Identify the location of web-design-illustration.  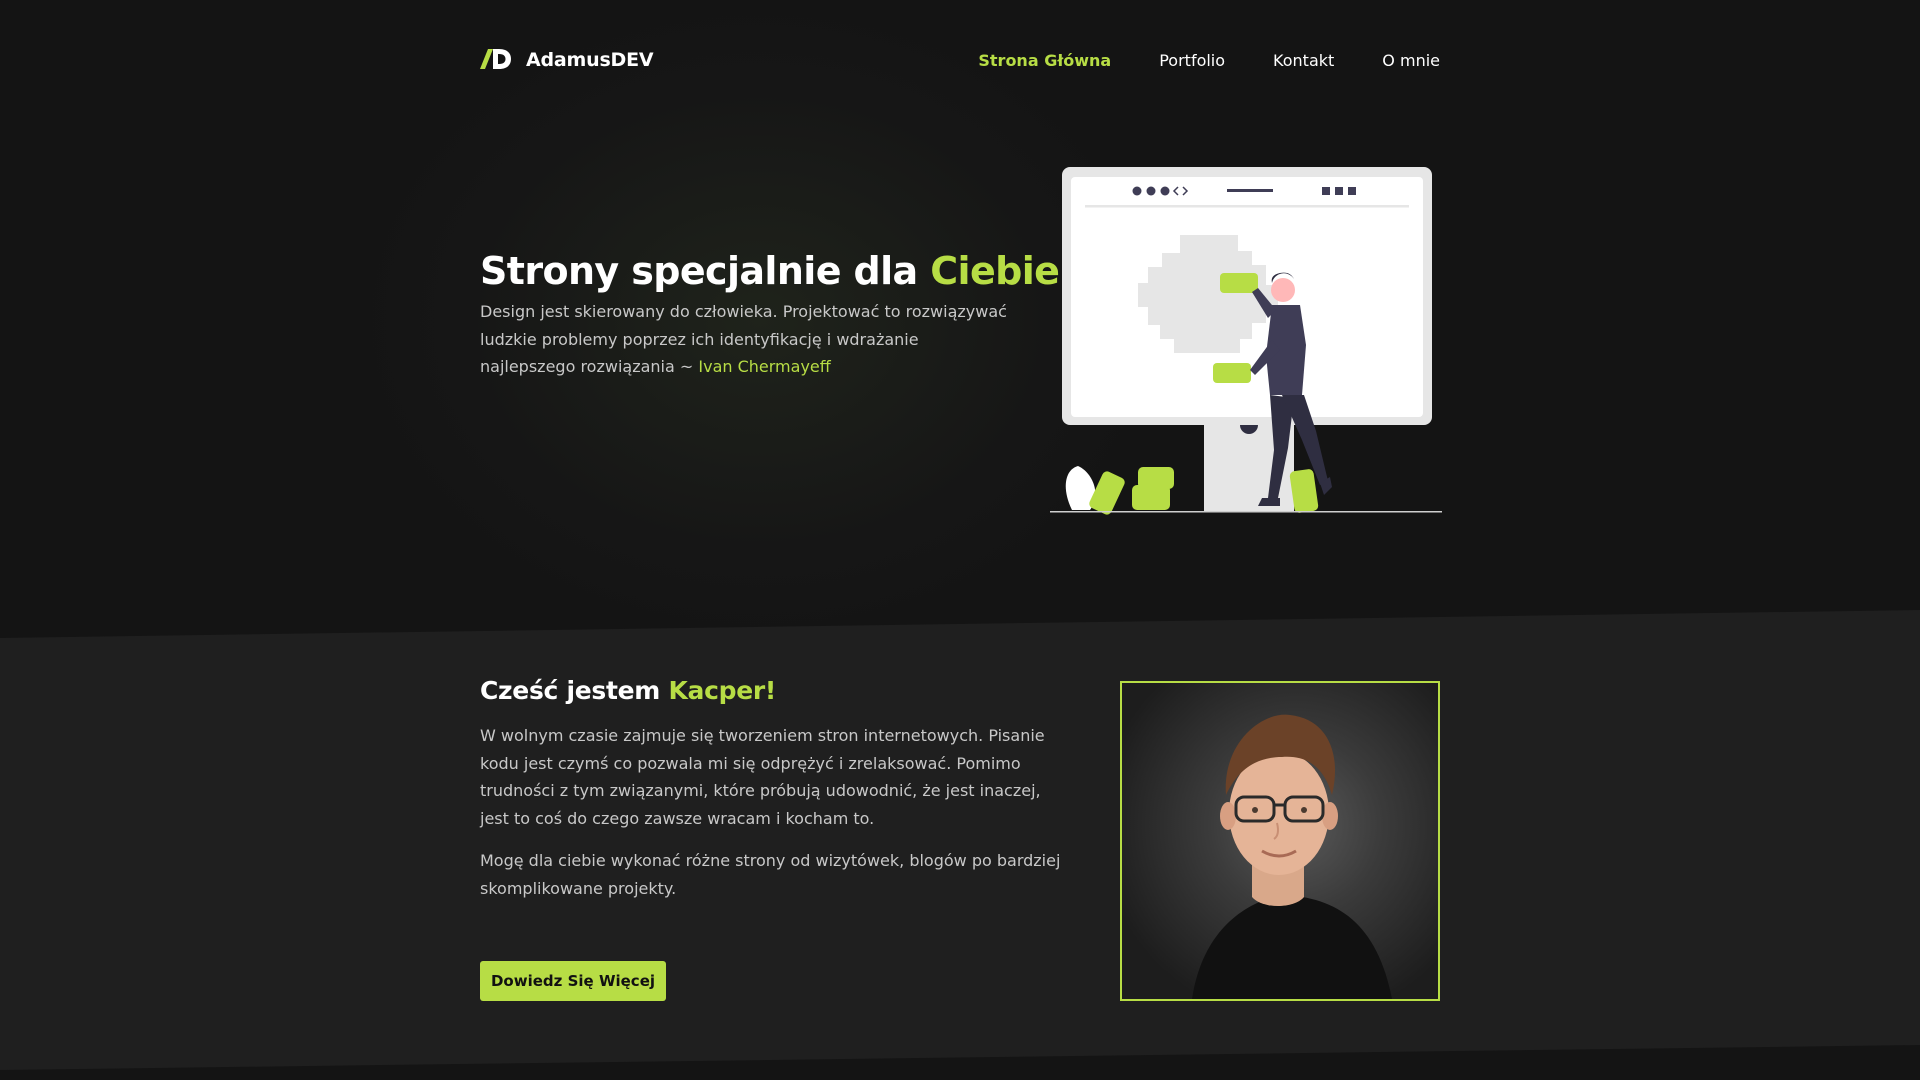
(1246, 341).